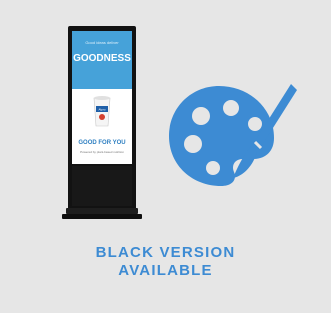  I want to click on screen-tagline: GOOD FOR YOU, so click(101, 143).